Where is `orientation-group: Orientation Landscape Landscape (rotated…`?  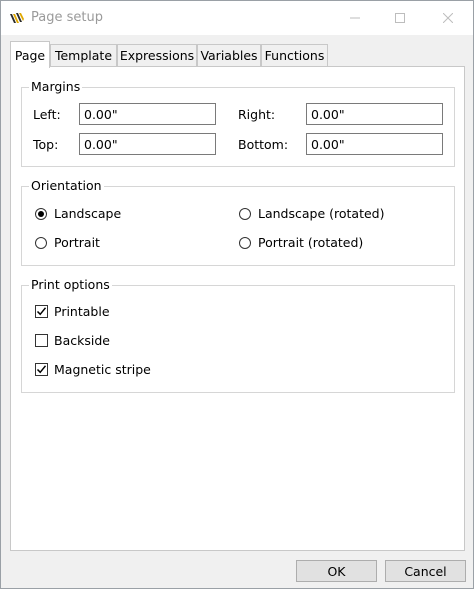 orientation-group: Orientation Landscape Landscape (rotated… is located at coordinates (238, 222).